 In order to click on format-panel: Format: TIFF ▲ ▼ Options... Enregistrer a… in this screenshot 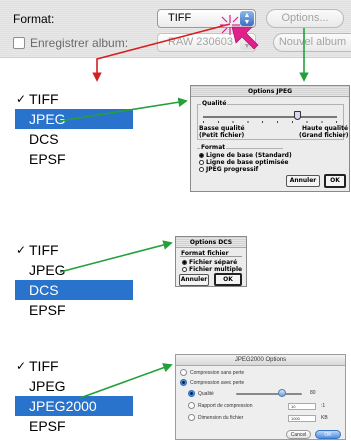, I will do `click(175, 29)`.